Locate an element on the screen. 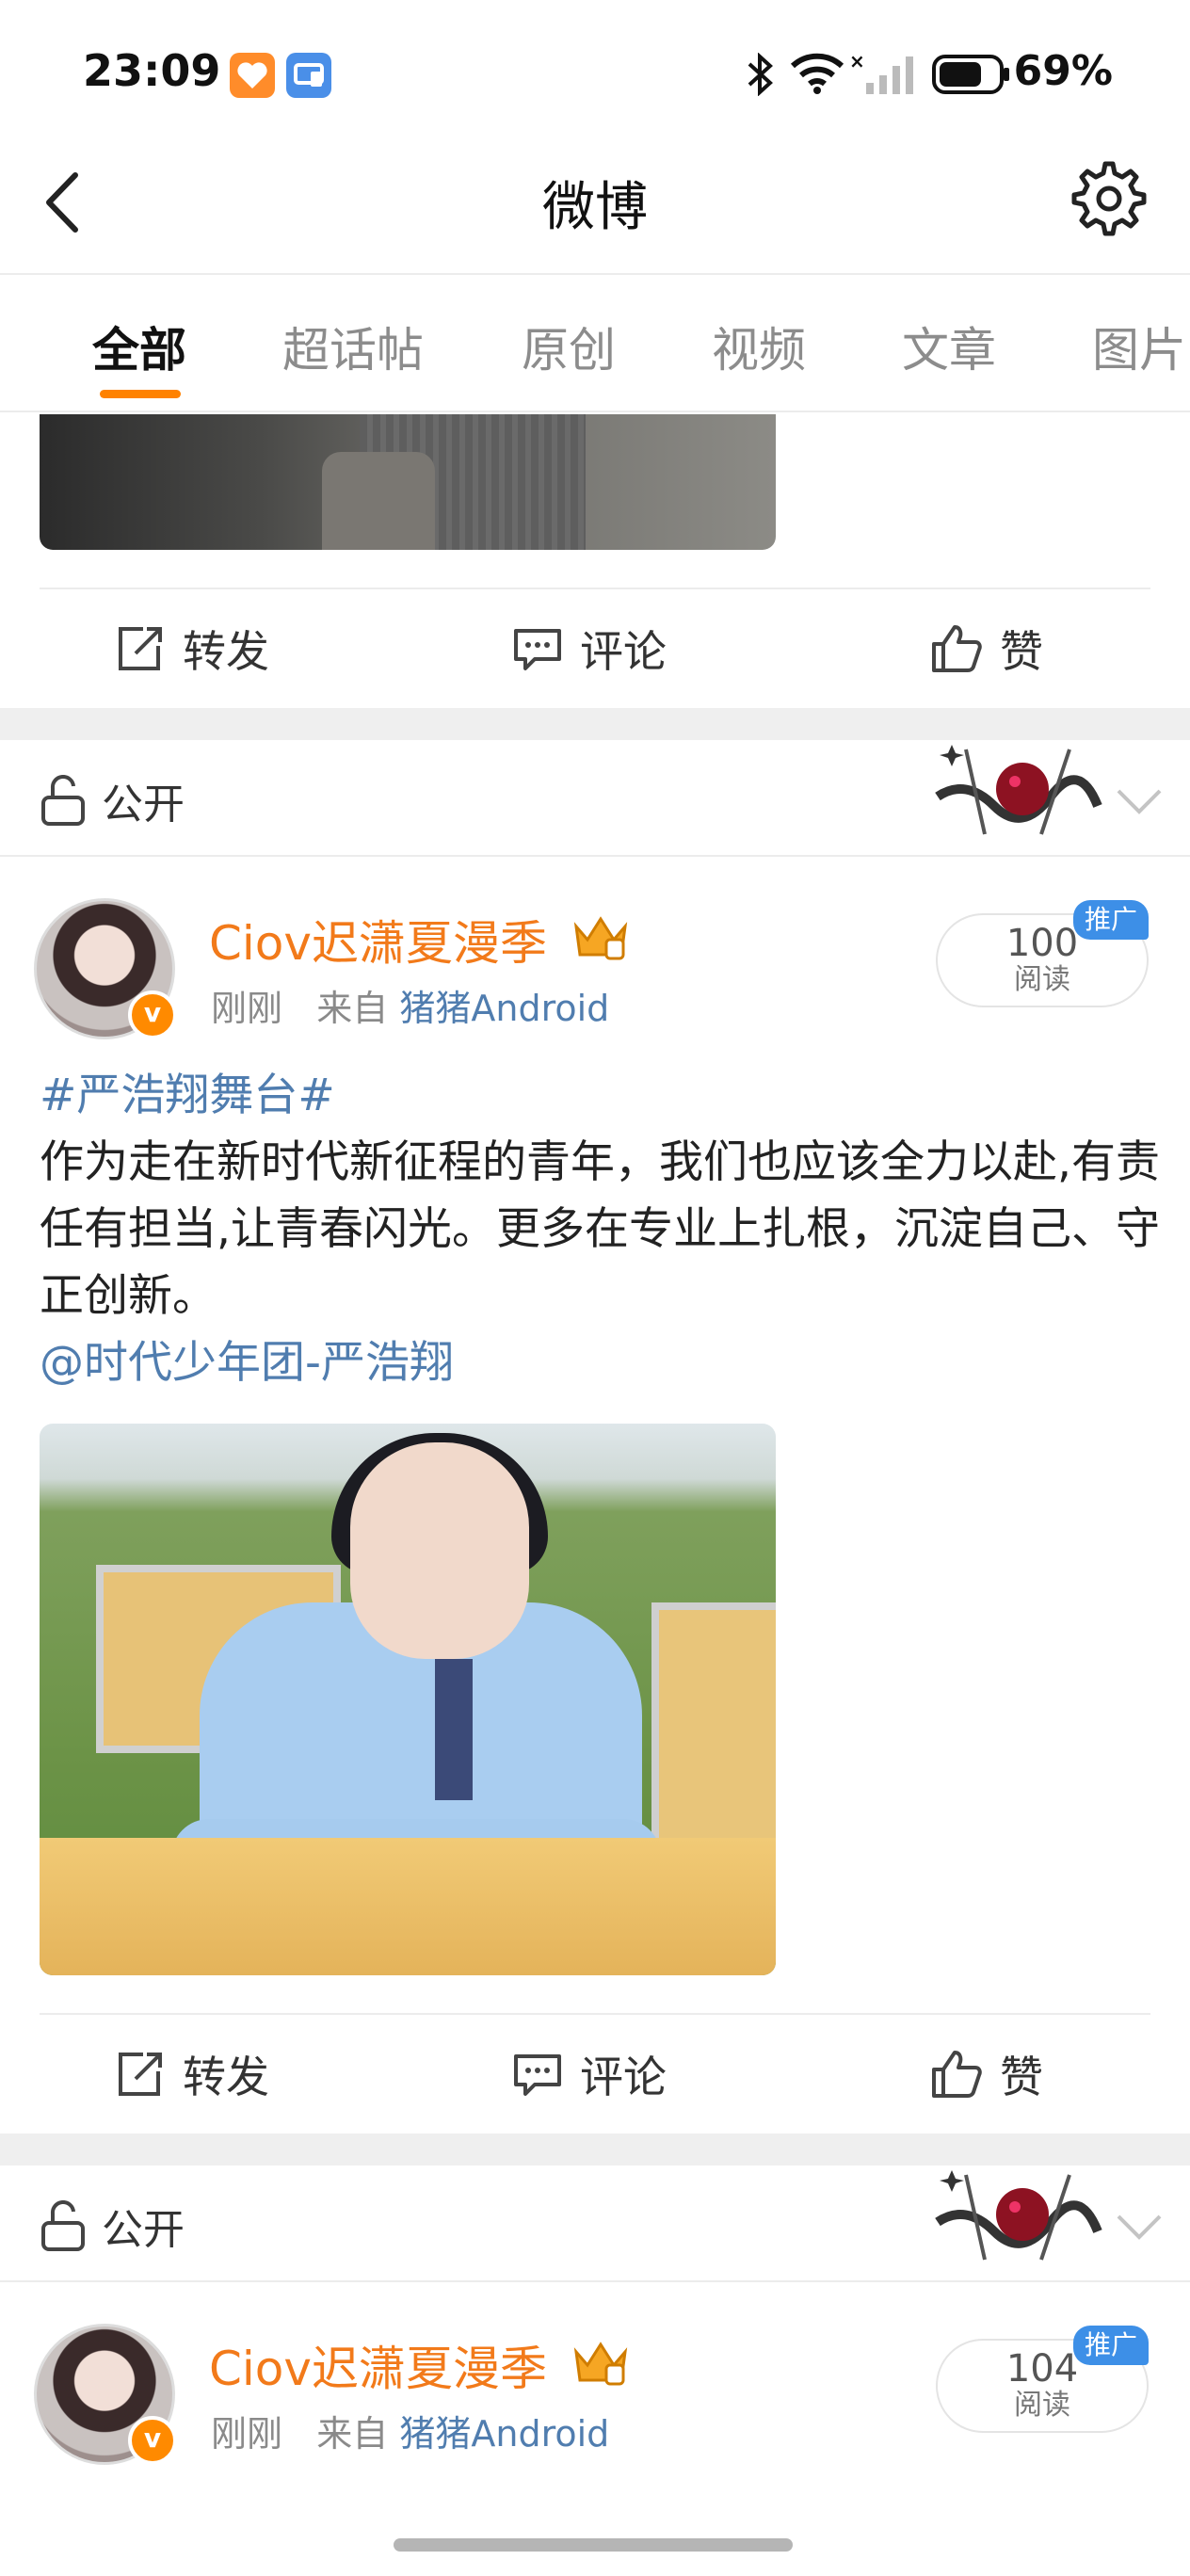  battery-icon is located at coordinates (971, 76).